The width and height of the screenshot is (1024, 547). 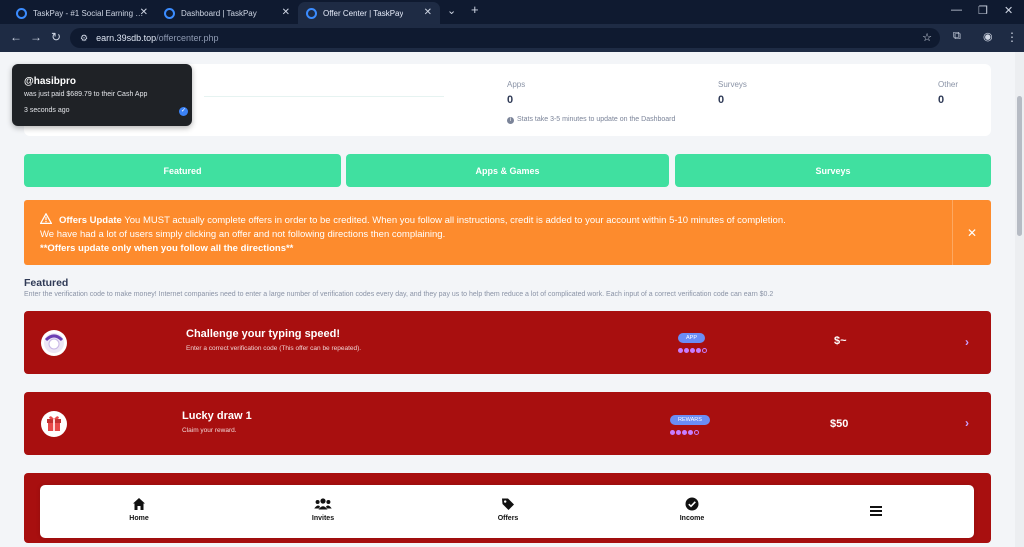 I want to click on nav-label: Home, so click(x=139, y=518).